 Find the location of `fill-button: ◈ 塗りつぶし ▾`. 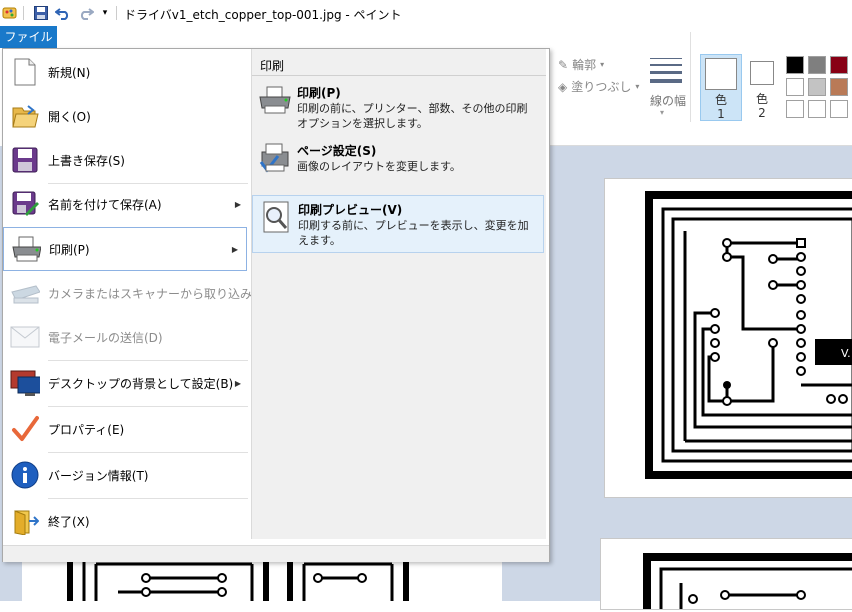

fill-button: ◈ 塗りつぶし ▾ is located at coordinates (598, 86).